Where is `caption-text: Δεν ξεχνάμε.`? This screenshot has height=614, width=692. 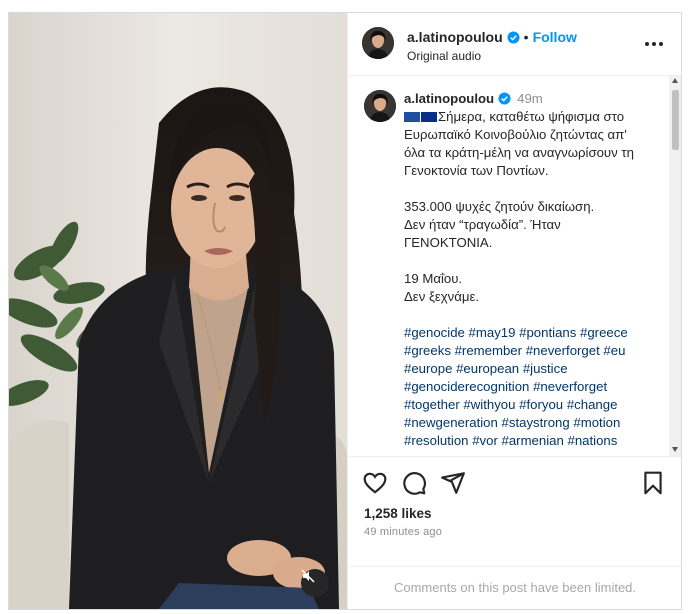 caption-text: Δεν ξεχνάμε. is located at coordinates (442, 296).